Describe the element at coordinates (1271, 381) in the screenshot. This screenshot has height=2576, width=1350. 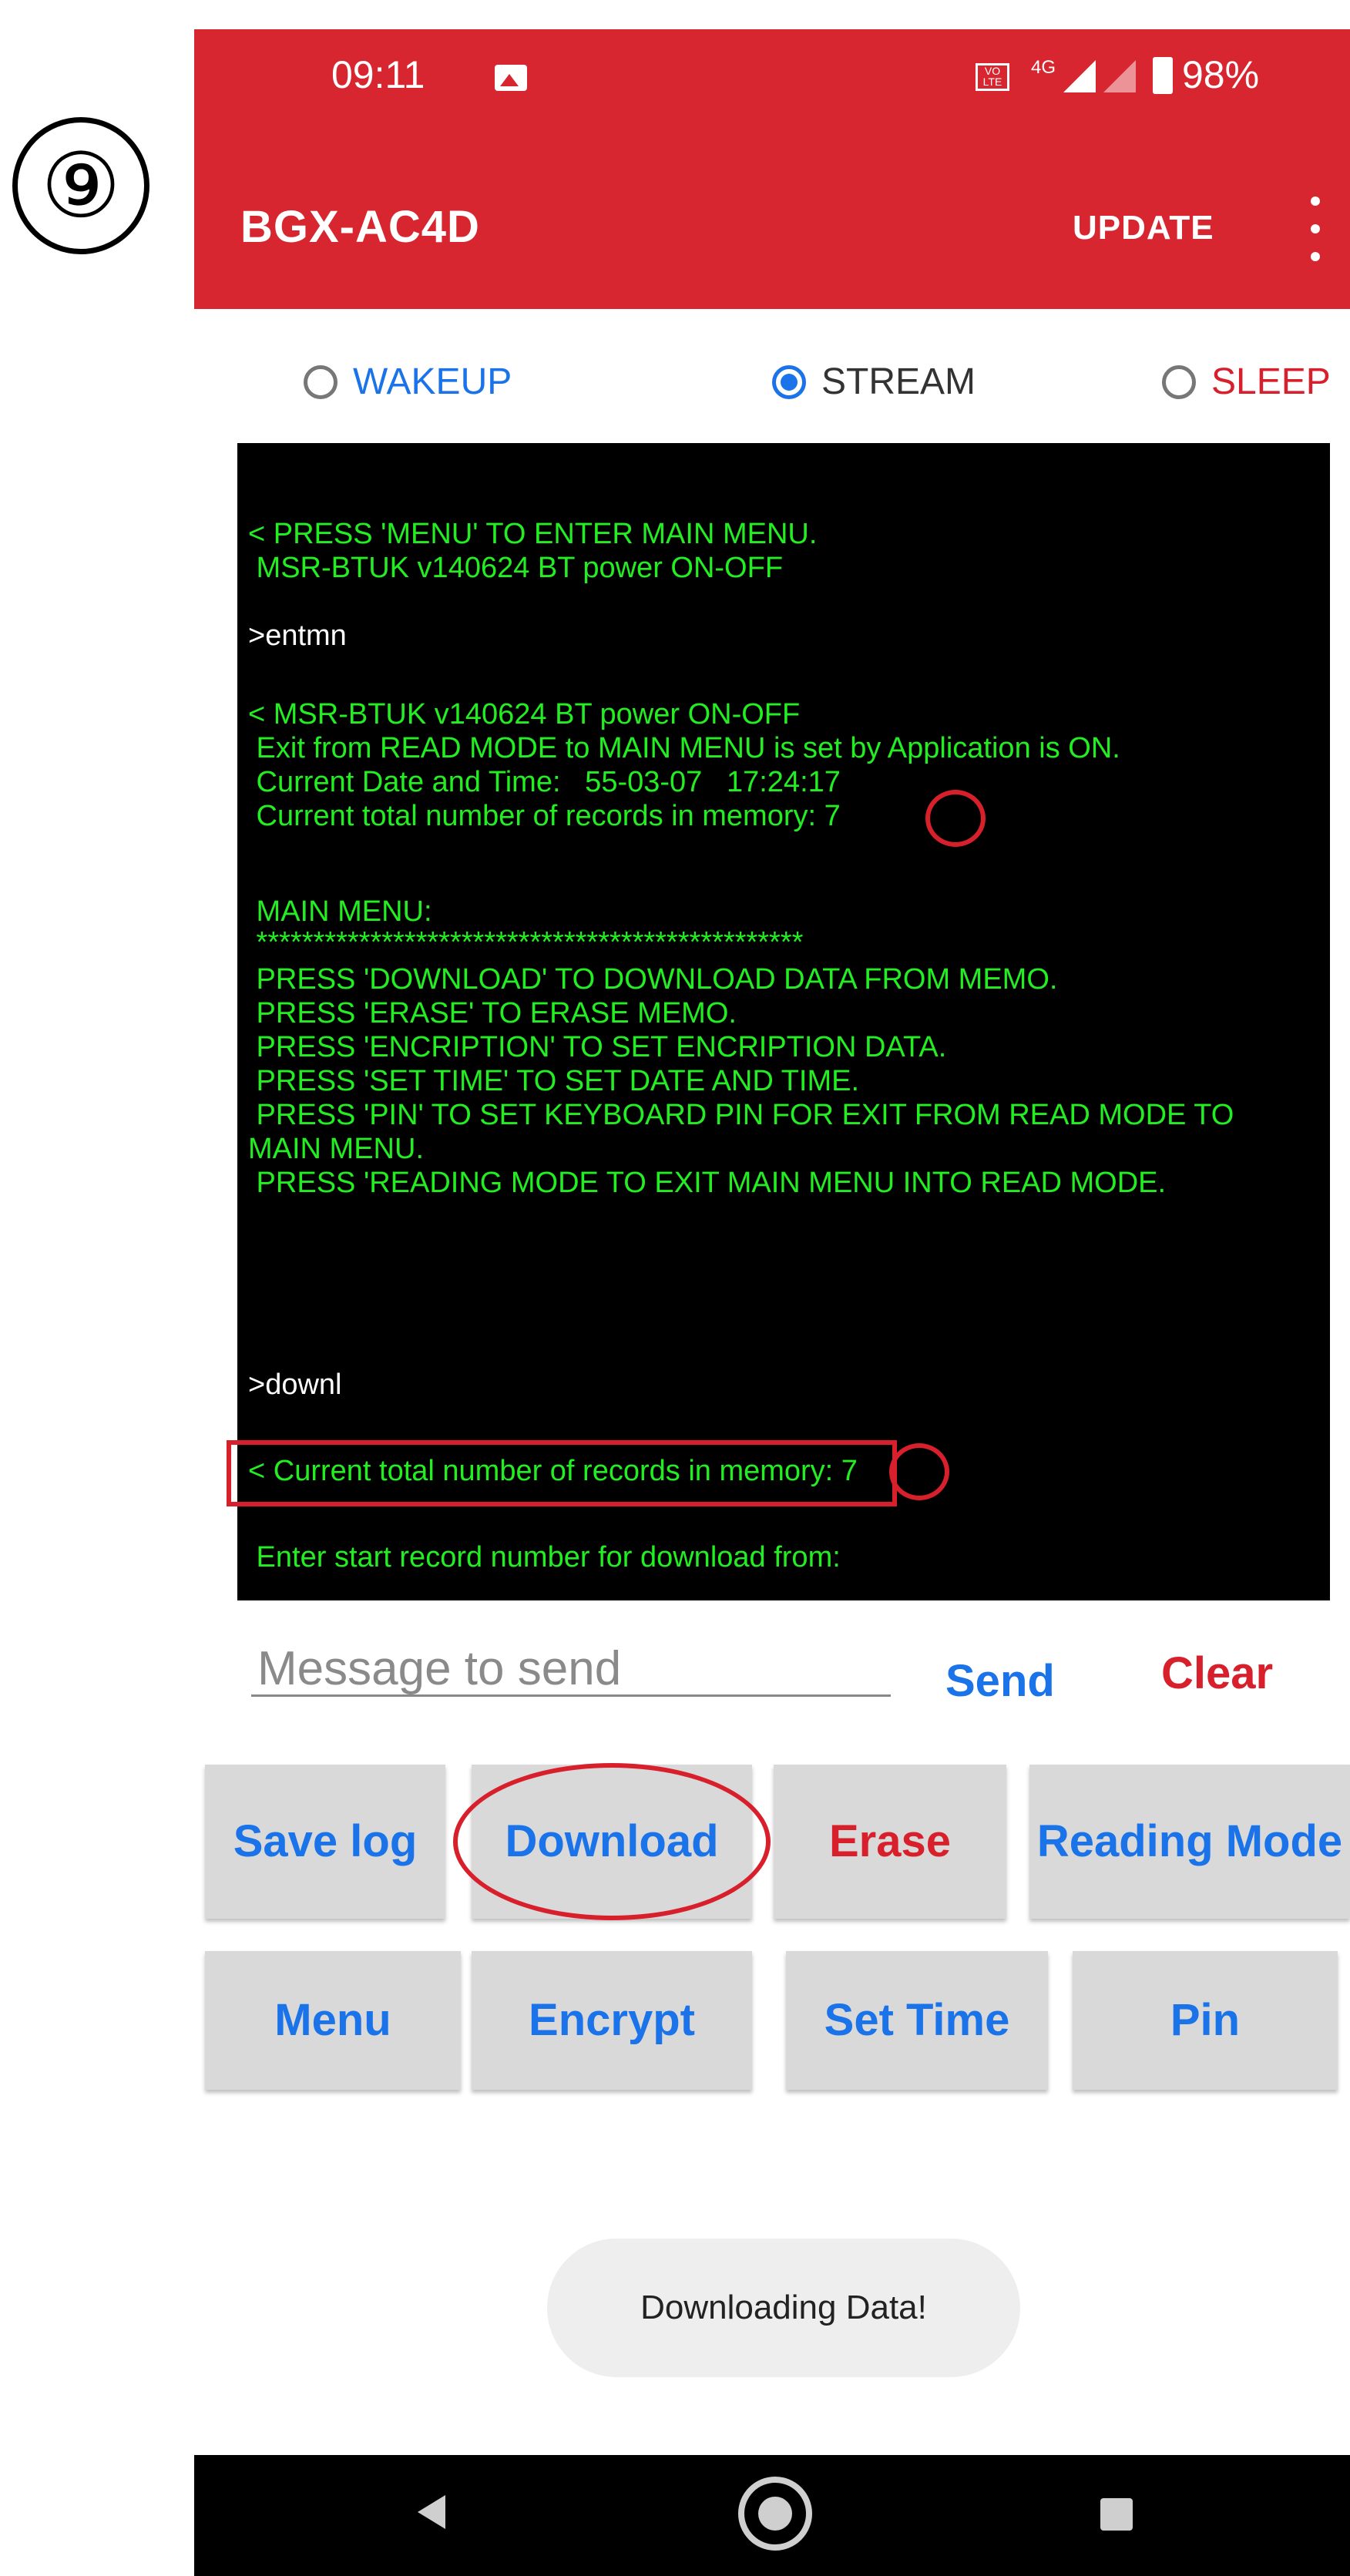
I see `radio-label-sleep: SLEEP` at that location.